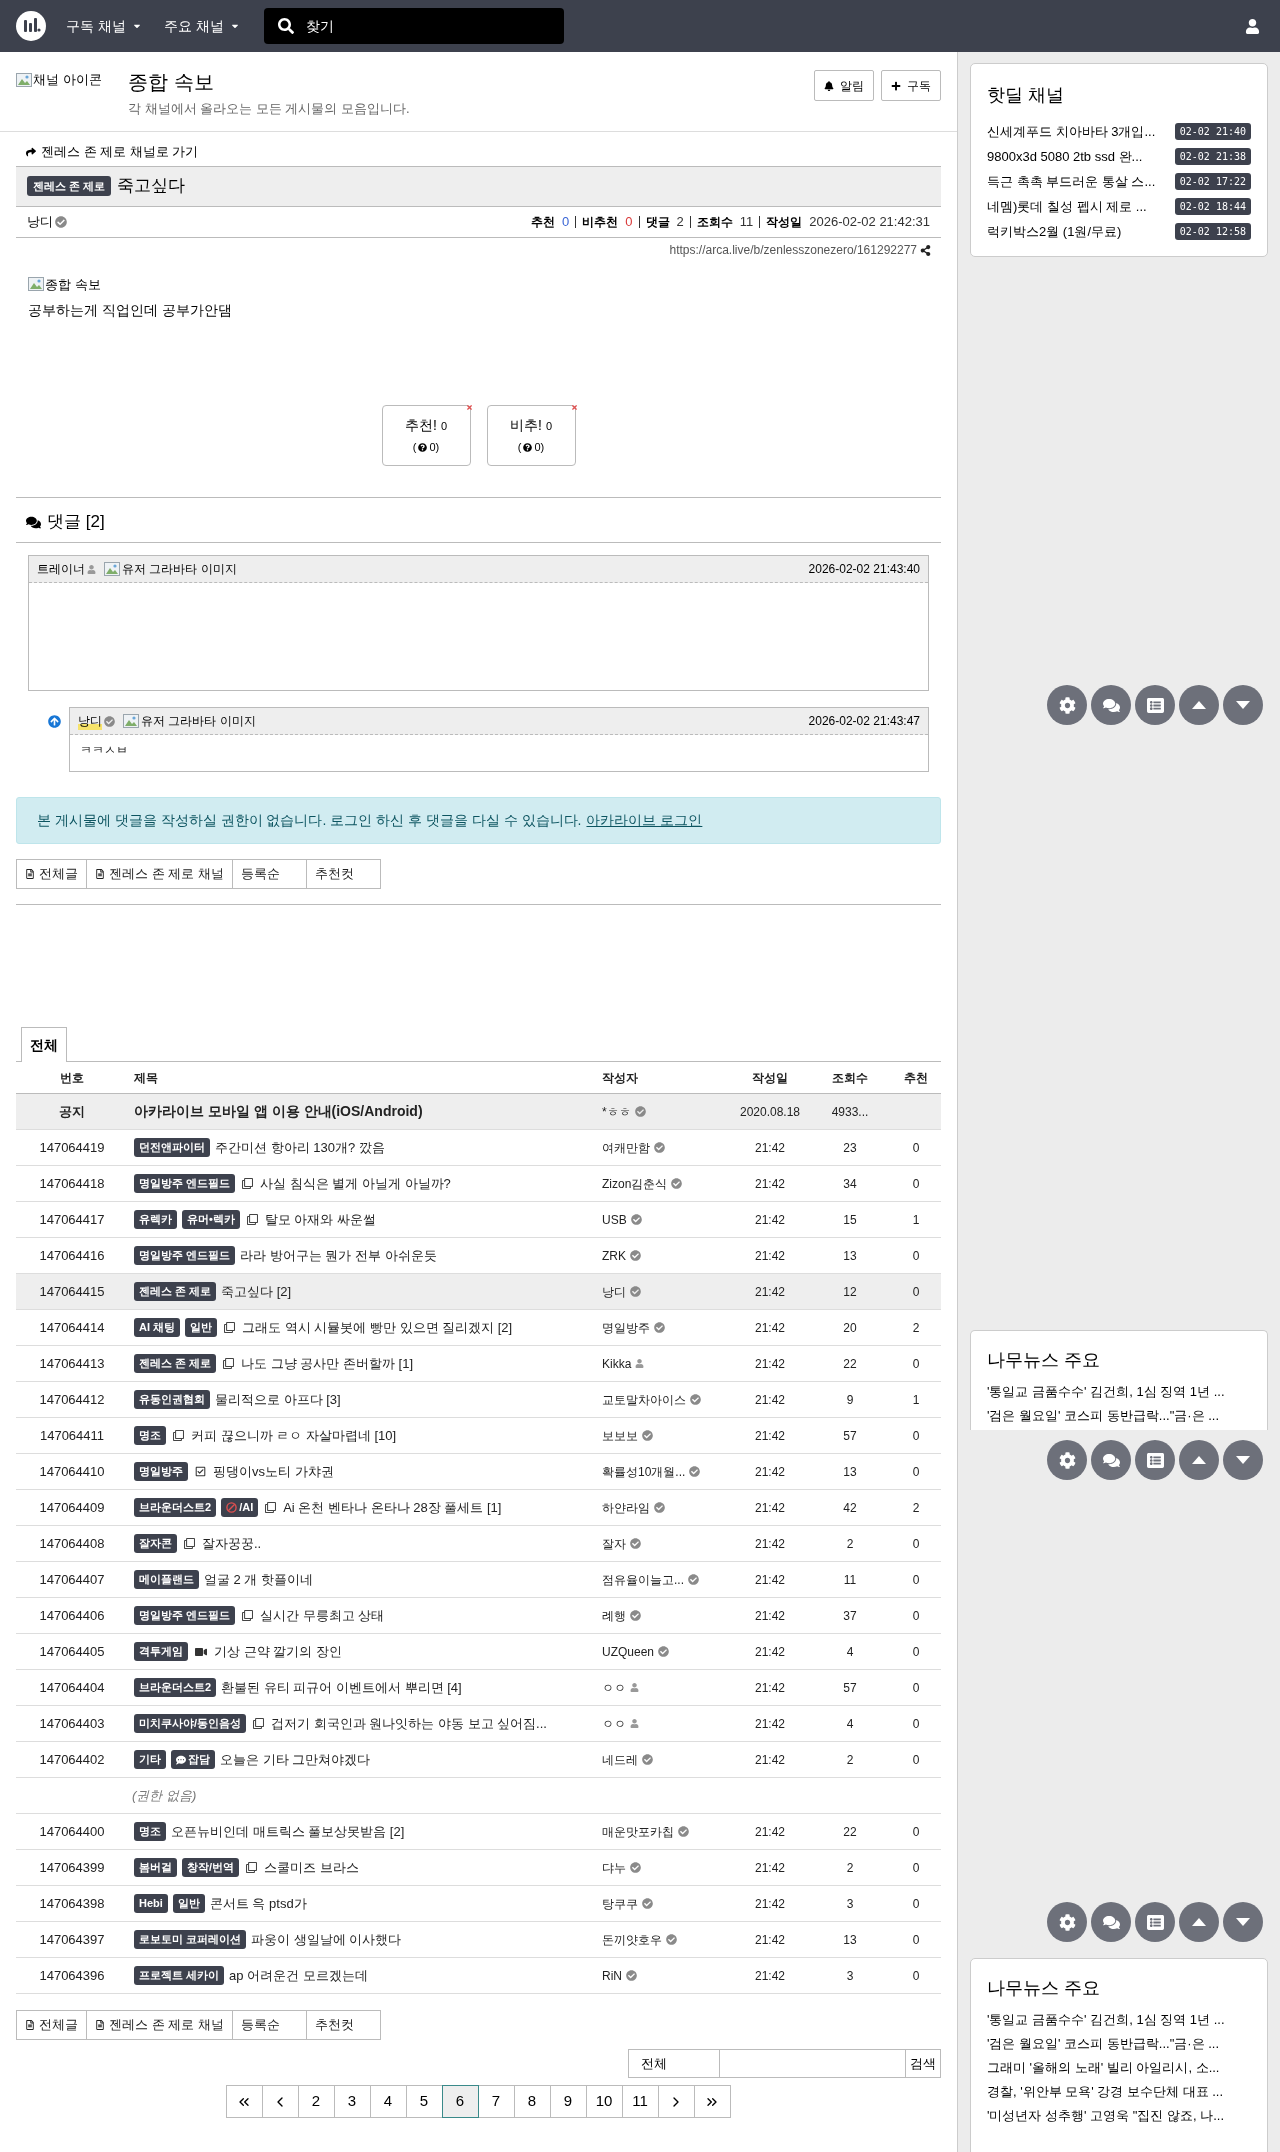 Image resolution: width=1280 pixels, height=2152 pixels. Describe the element at coordinates (322, 1615) in the screenshot. I see `post-title: 실시간 무릉최고 상태` at that location.